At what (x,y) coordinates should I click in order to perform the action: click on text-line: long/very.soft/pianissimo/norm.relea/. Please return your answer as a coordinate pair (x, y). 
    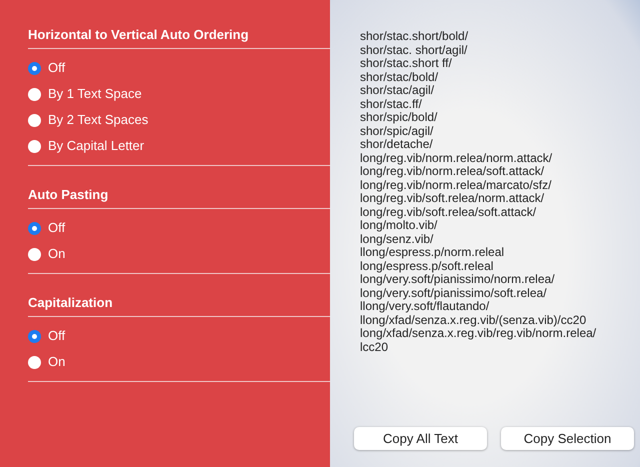
    Looking at the image, I should click on (458, 279).